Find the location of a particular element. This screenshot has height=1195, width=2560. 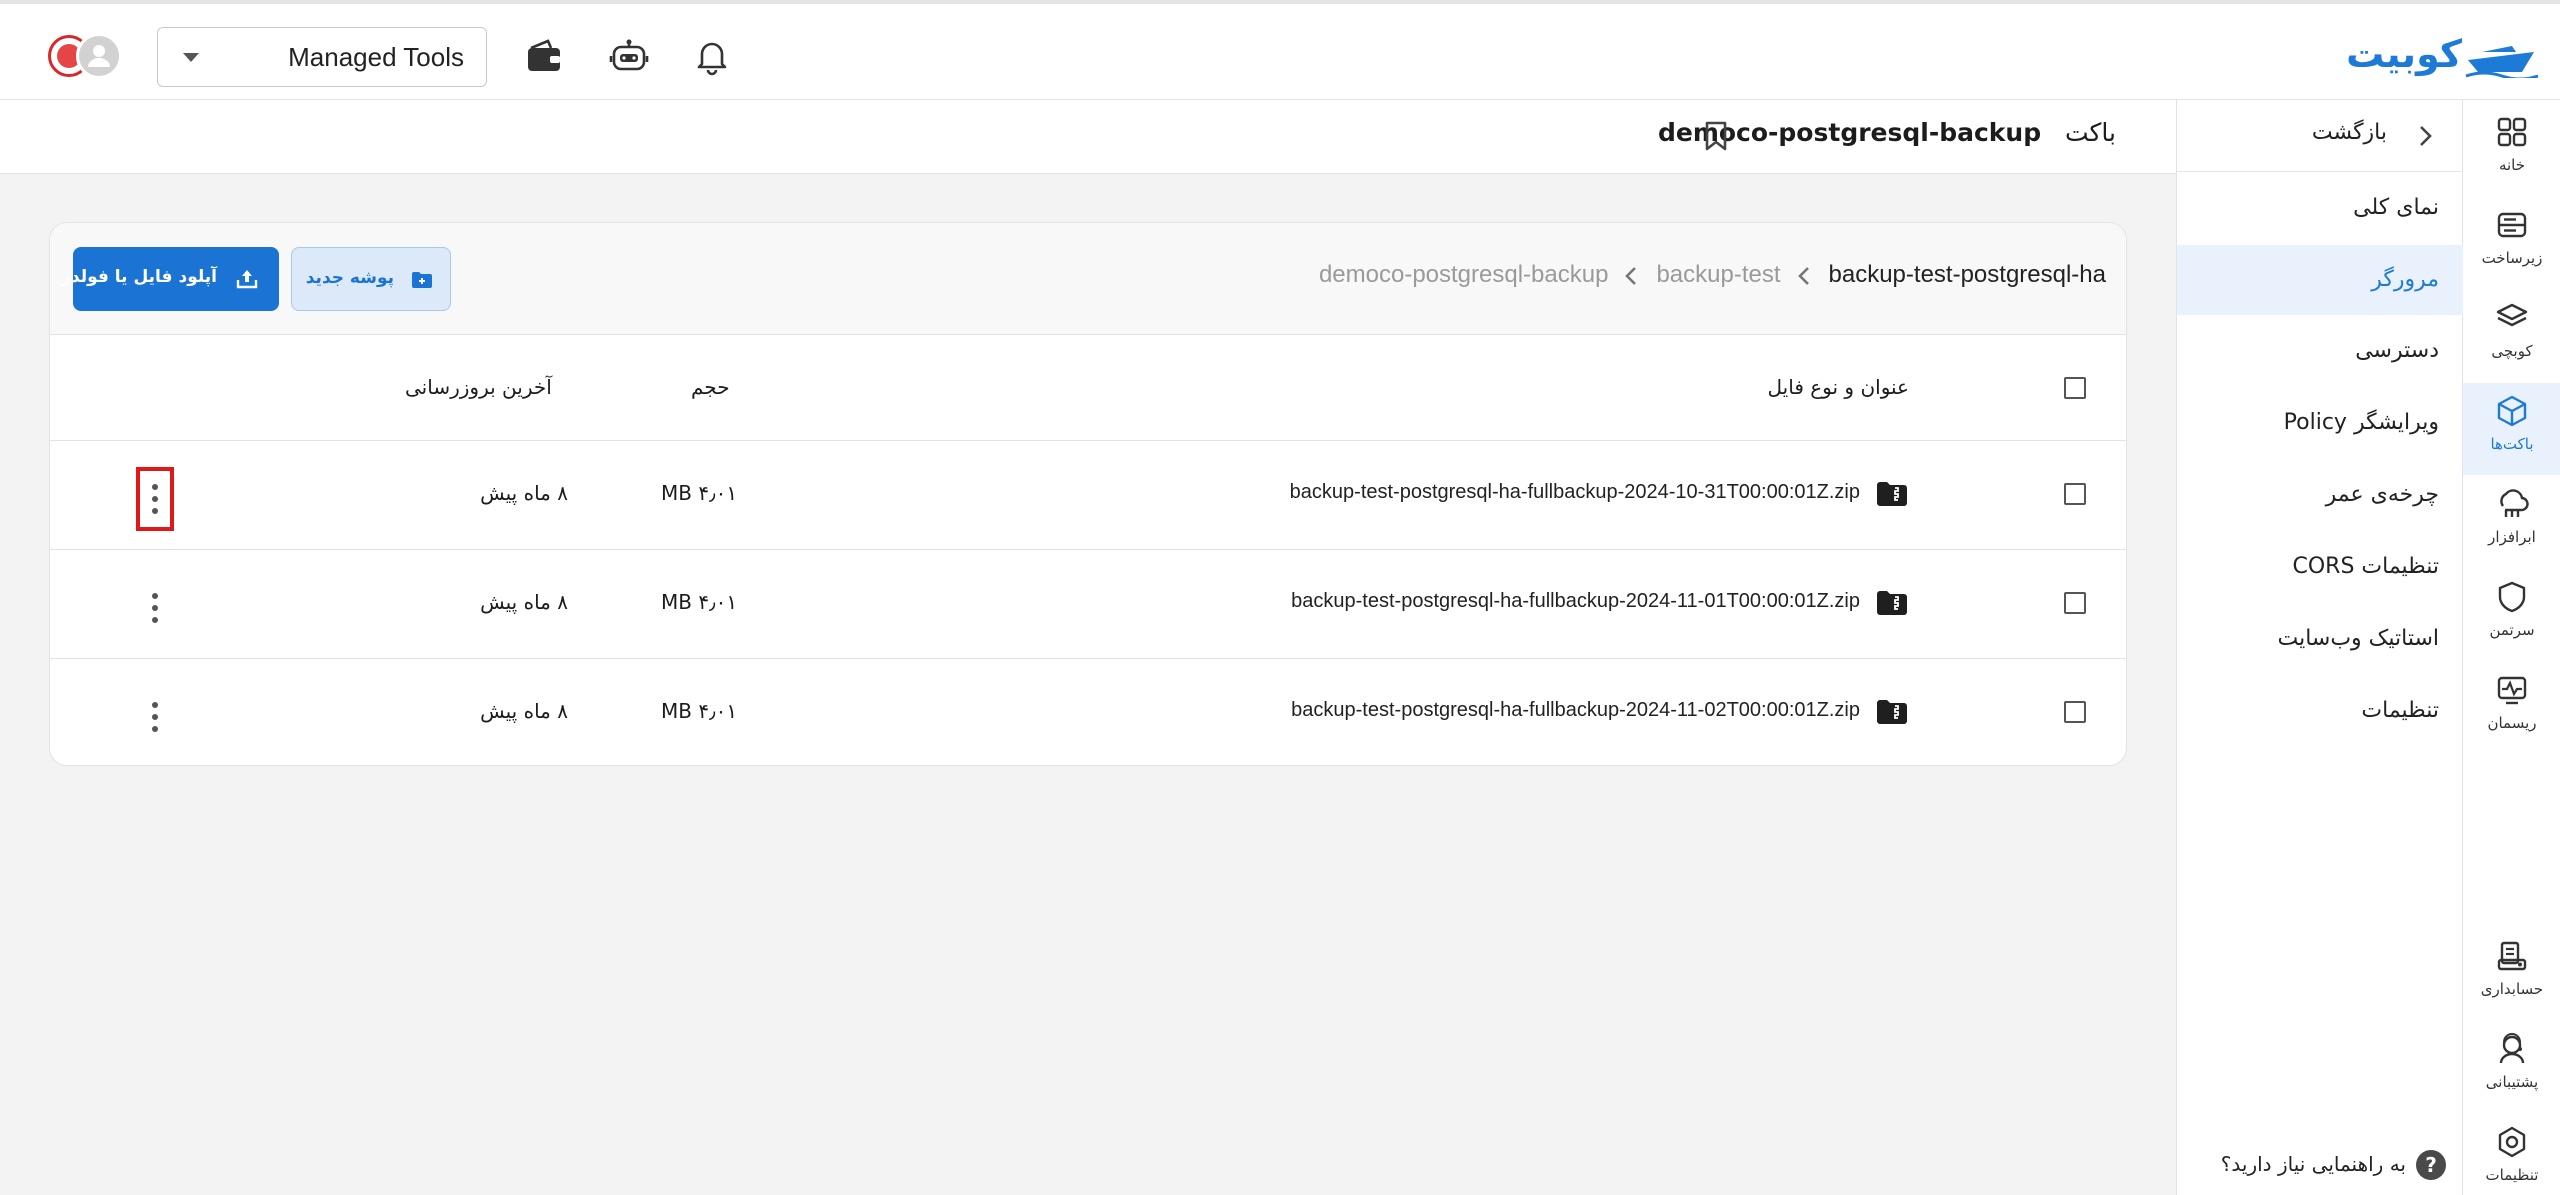

page-header: باکت democo-postgresql-backup is located at coordinates (1088, 137).